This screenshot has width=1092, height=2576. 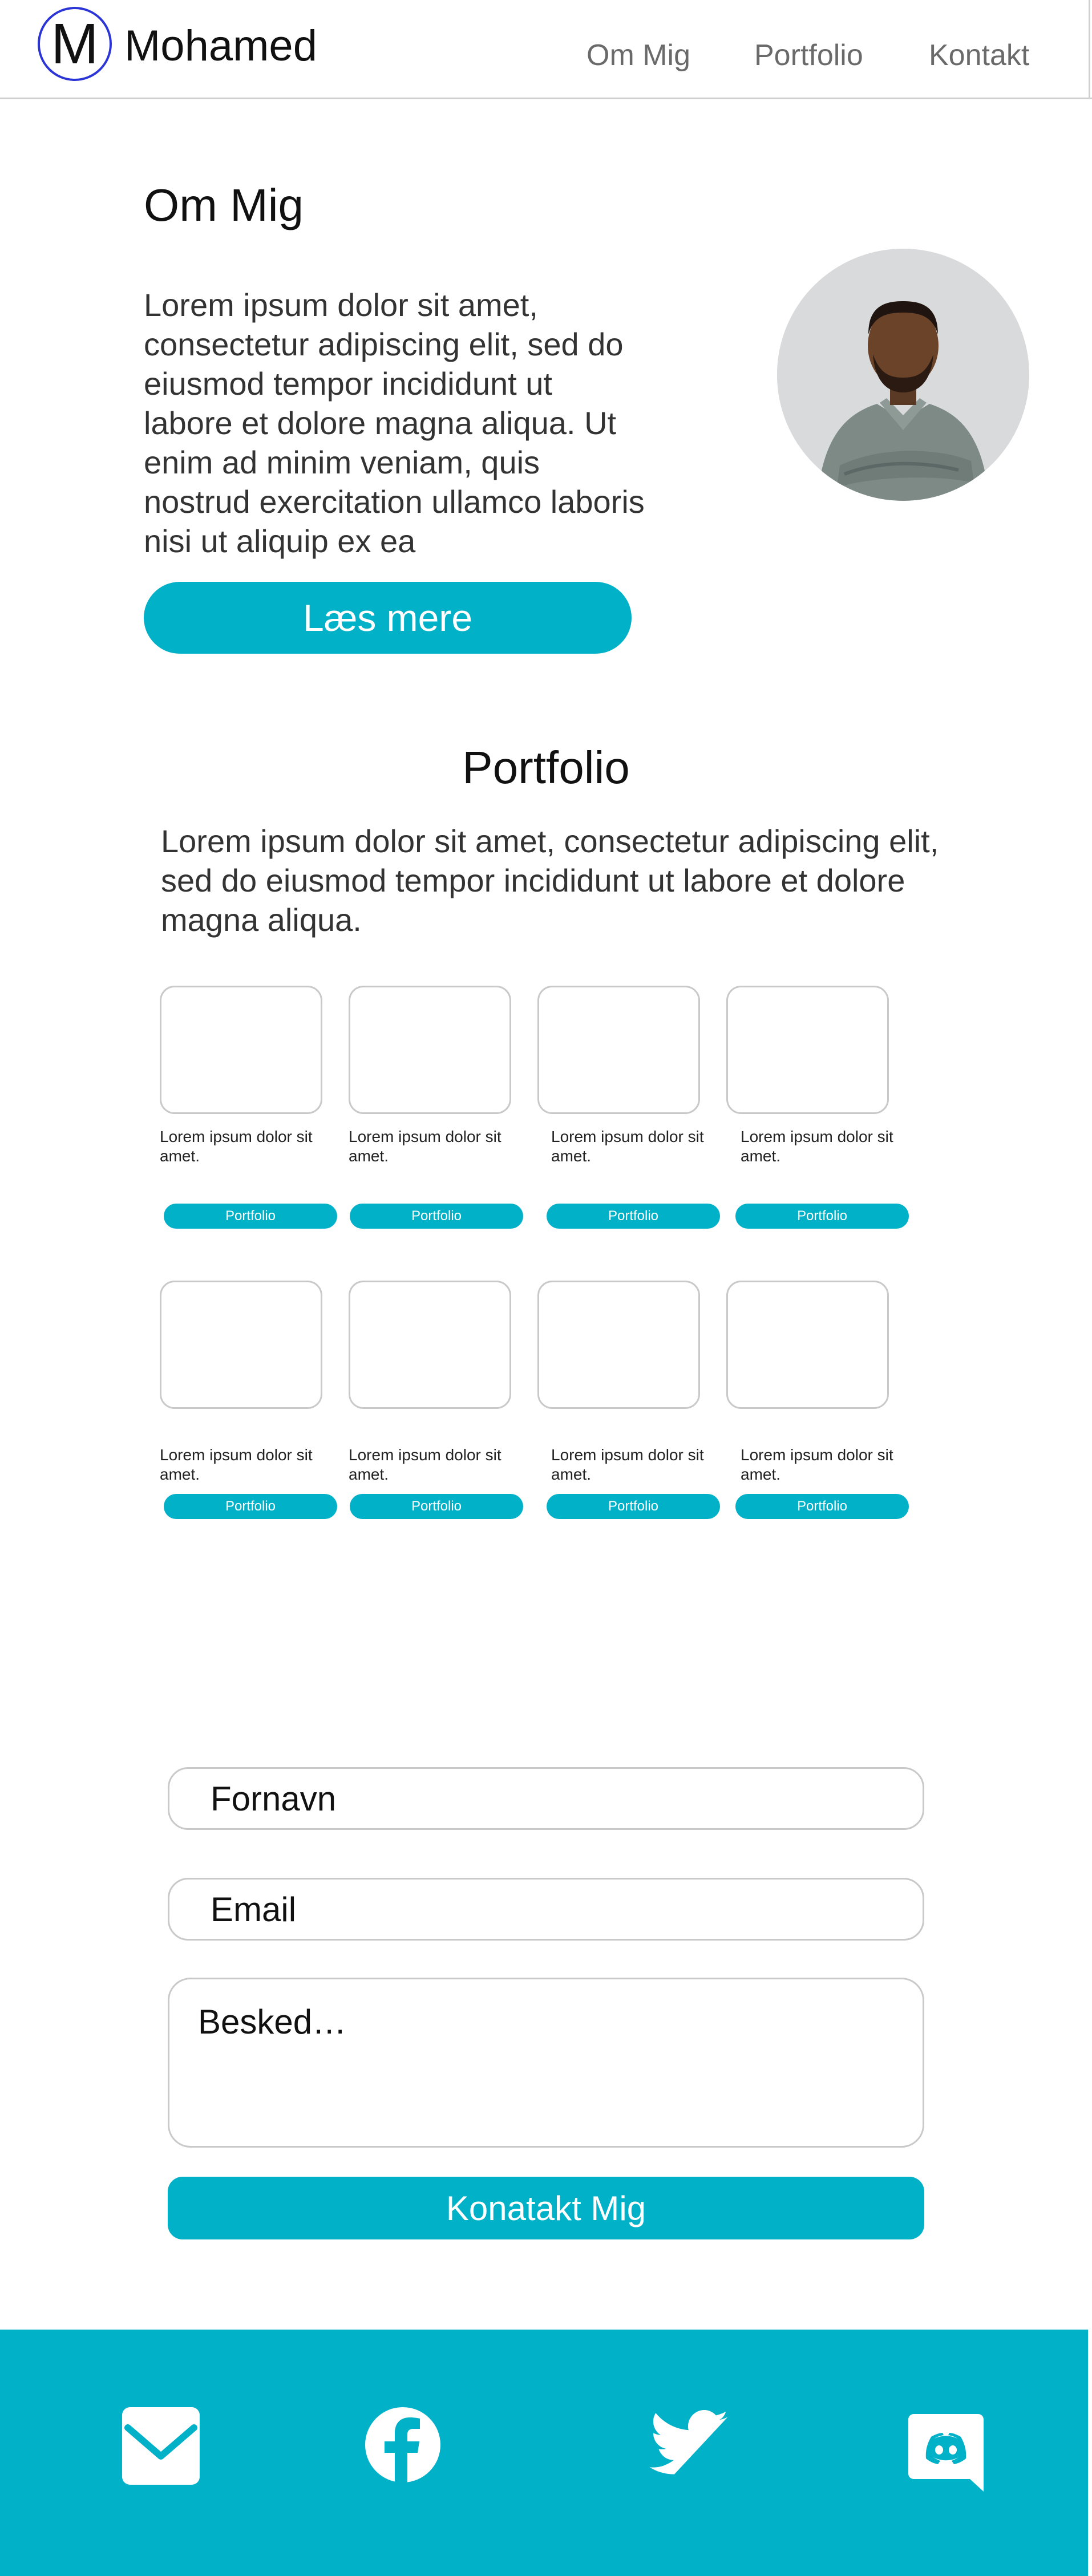 What do you see at coordinates (687, 2444) in the screenshot?
I see `twitter-icon` at bounding box center [687, 2444].